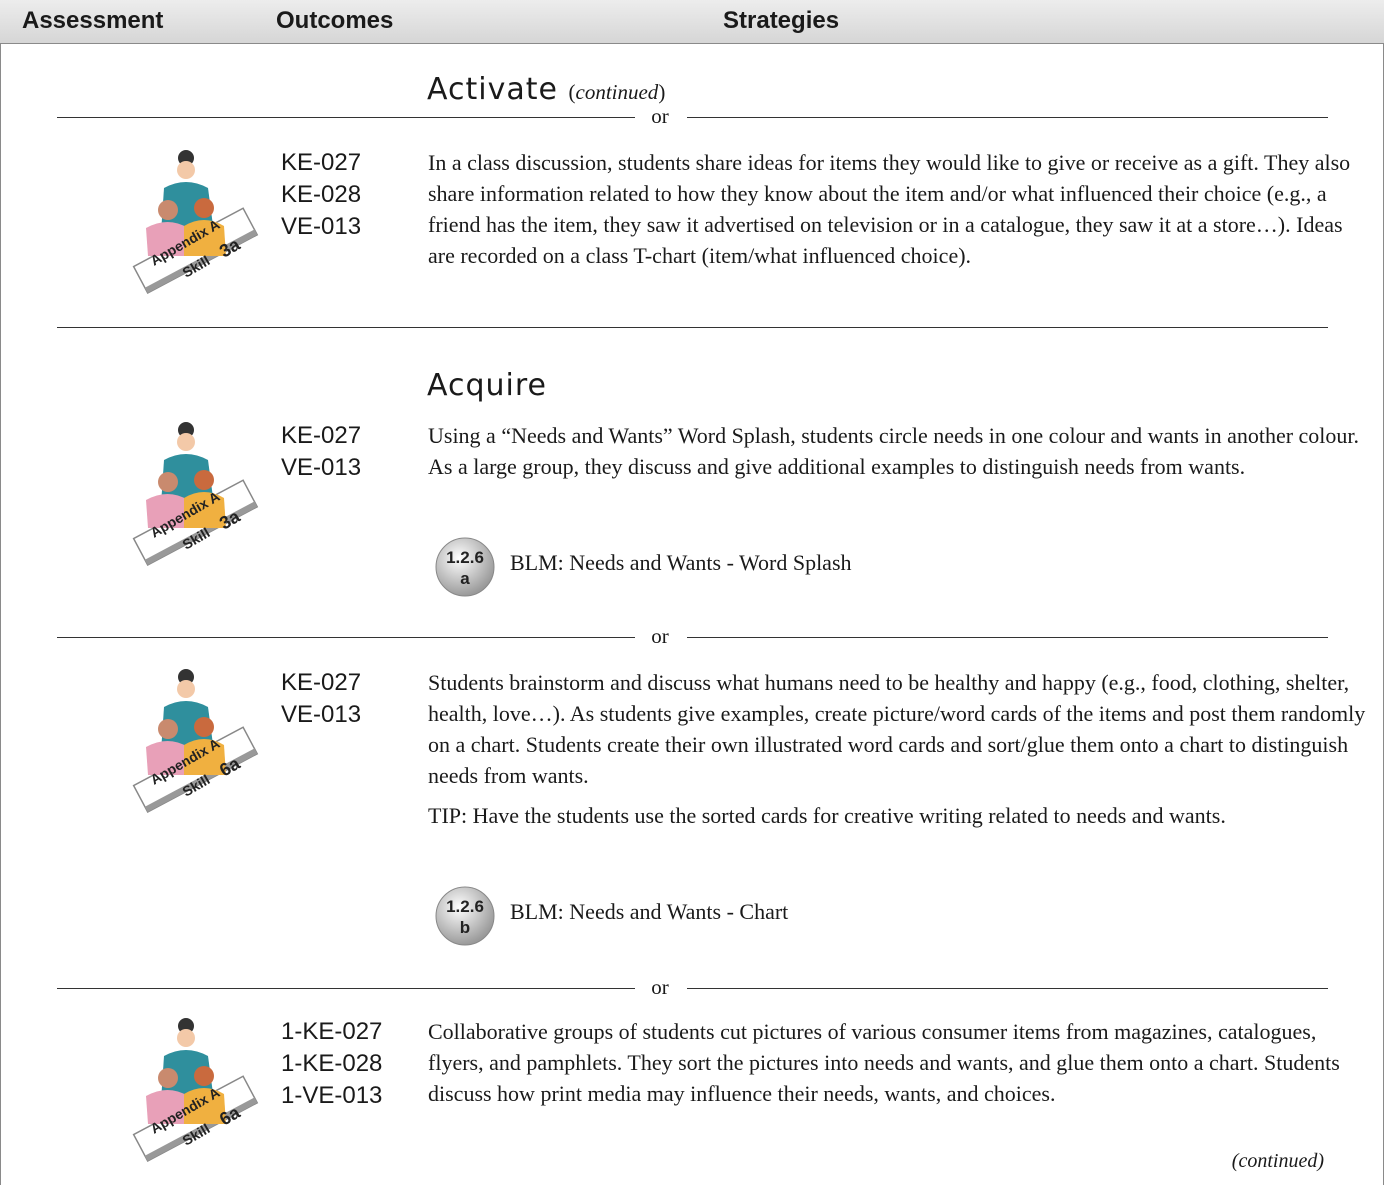  Describe the element at coordinates (617, 92) in the screenshot. I see `activate-continued-note: continued` at that location.